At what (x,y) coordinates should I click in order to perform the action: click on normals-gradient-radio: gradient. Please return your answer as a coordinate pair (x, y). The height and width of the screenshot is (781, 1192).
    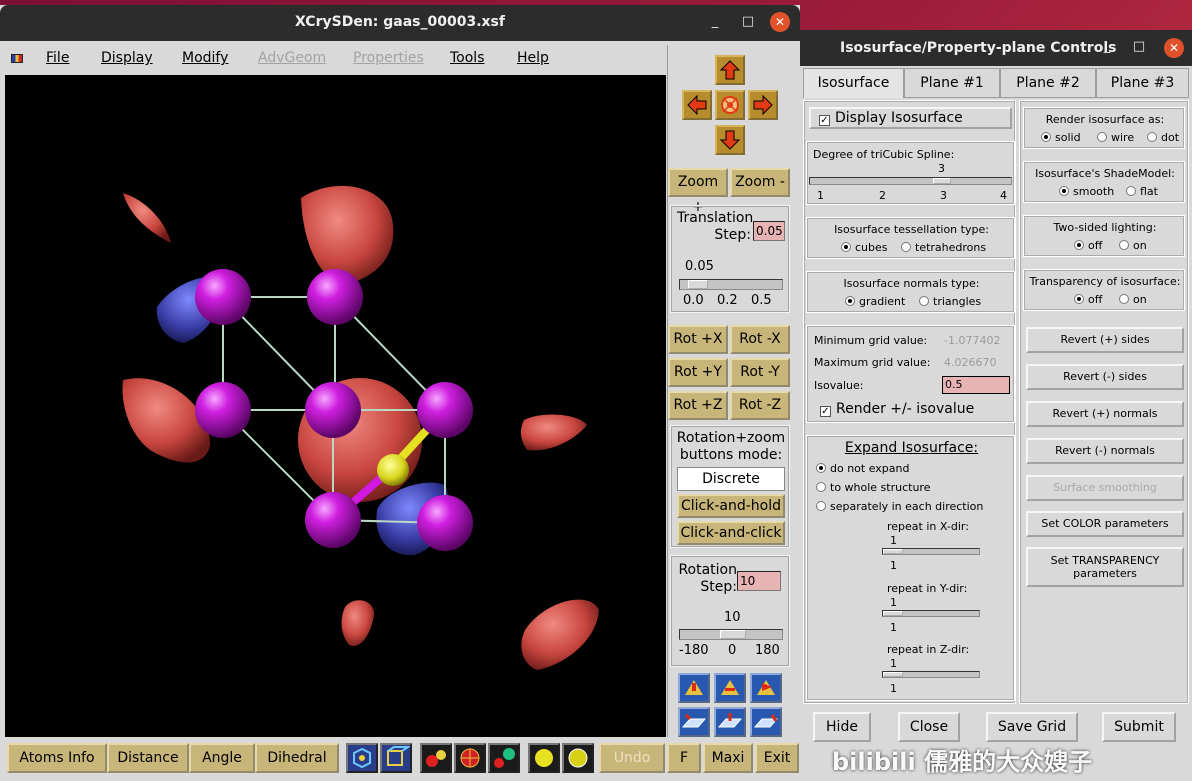
    Looking at the image, I should click on (875, 301).